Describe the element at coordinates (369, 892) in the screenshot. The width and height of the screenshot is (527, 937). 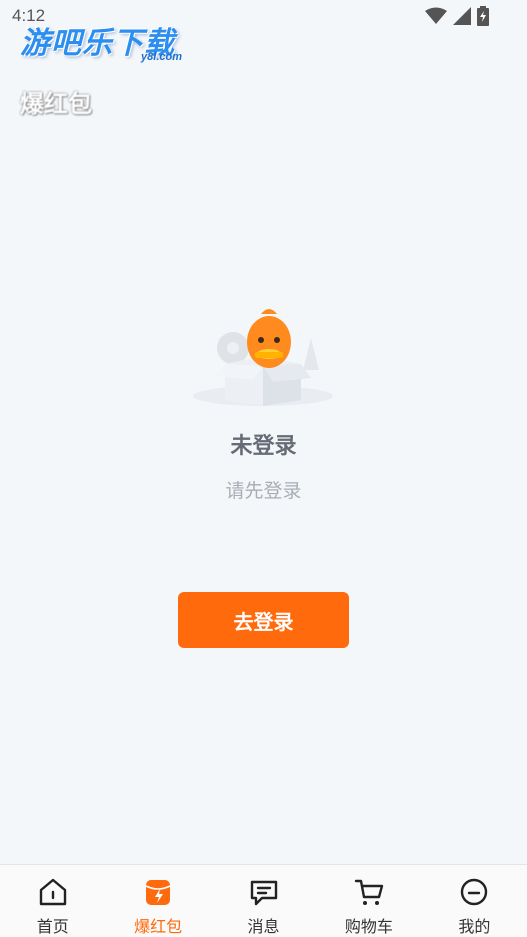
I see `cart-icon` at that location.